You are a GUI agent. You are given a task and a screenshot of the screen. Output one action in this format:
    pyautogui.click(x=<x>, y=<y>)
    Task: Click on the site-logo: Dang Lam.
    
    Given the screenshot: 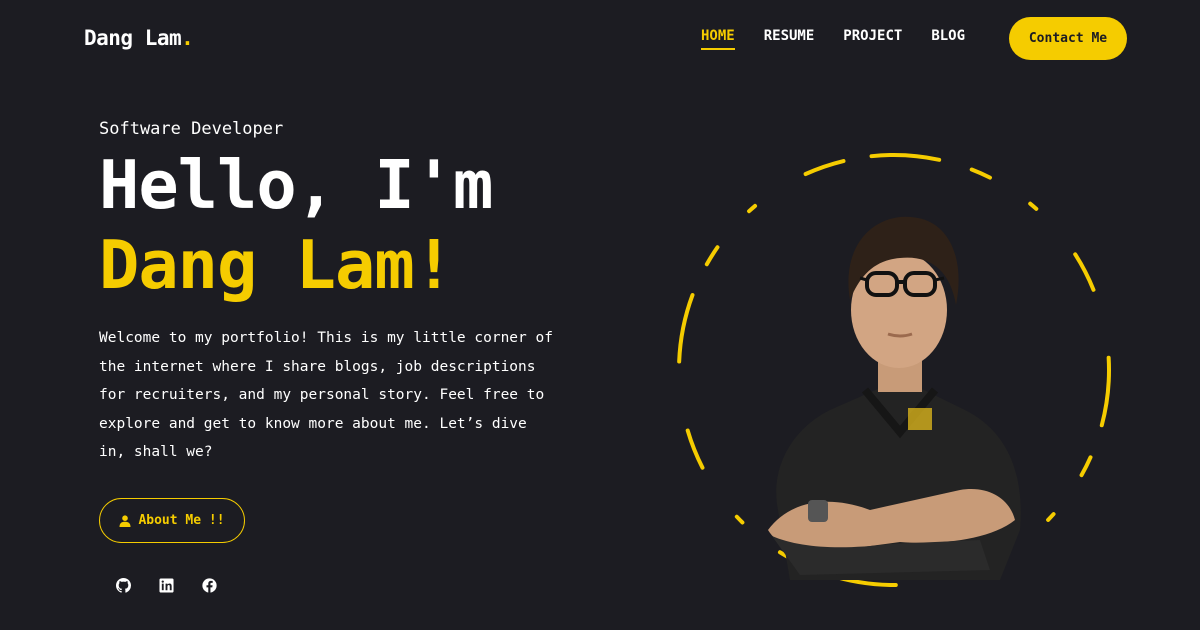 What is the action you would take?
    pyautogui.click(x=139, y=38)
    